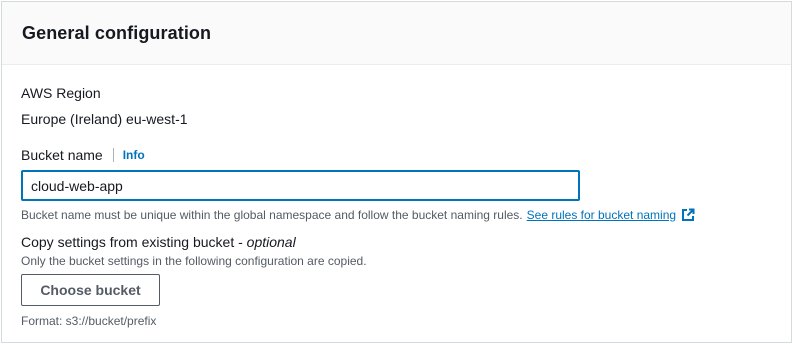  Describe the element at coordinates (89, 321) in the screenshot. I see `format-hint: Format: s3://bucket/prefix` at that location.